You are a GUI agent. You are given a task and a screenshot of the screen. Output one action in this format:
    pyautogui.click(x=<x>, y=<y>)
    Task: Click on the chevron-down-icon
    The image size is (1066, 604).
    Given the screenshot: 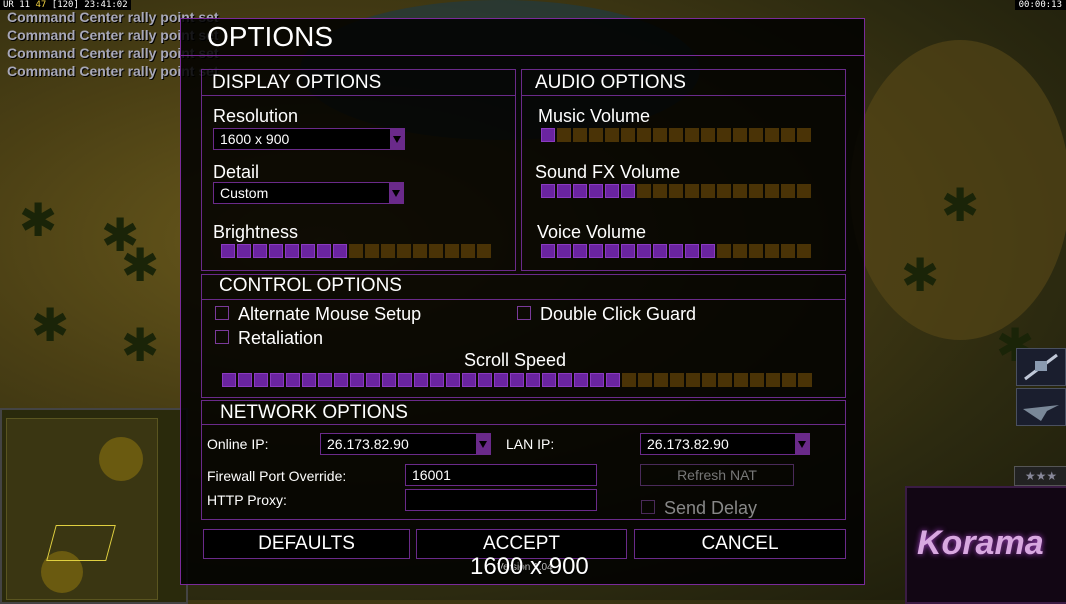 What is the action you would take?
    pyautogui.click(x=802, y=444)
    